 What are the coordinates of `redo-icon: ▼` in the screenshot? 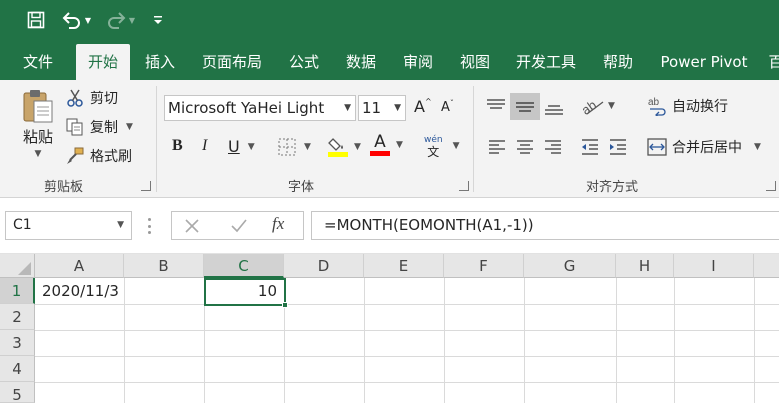 It's located at (120, 20).